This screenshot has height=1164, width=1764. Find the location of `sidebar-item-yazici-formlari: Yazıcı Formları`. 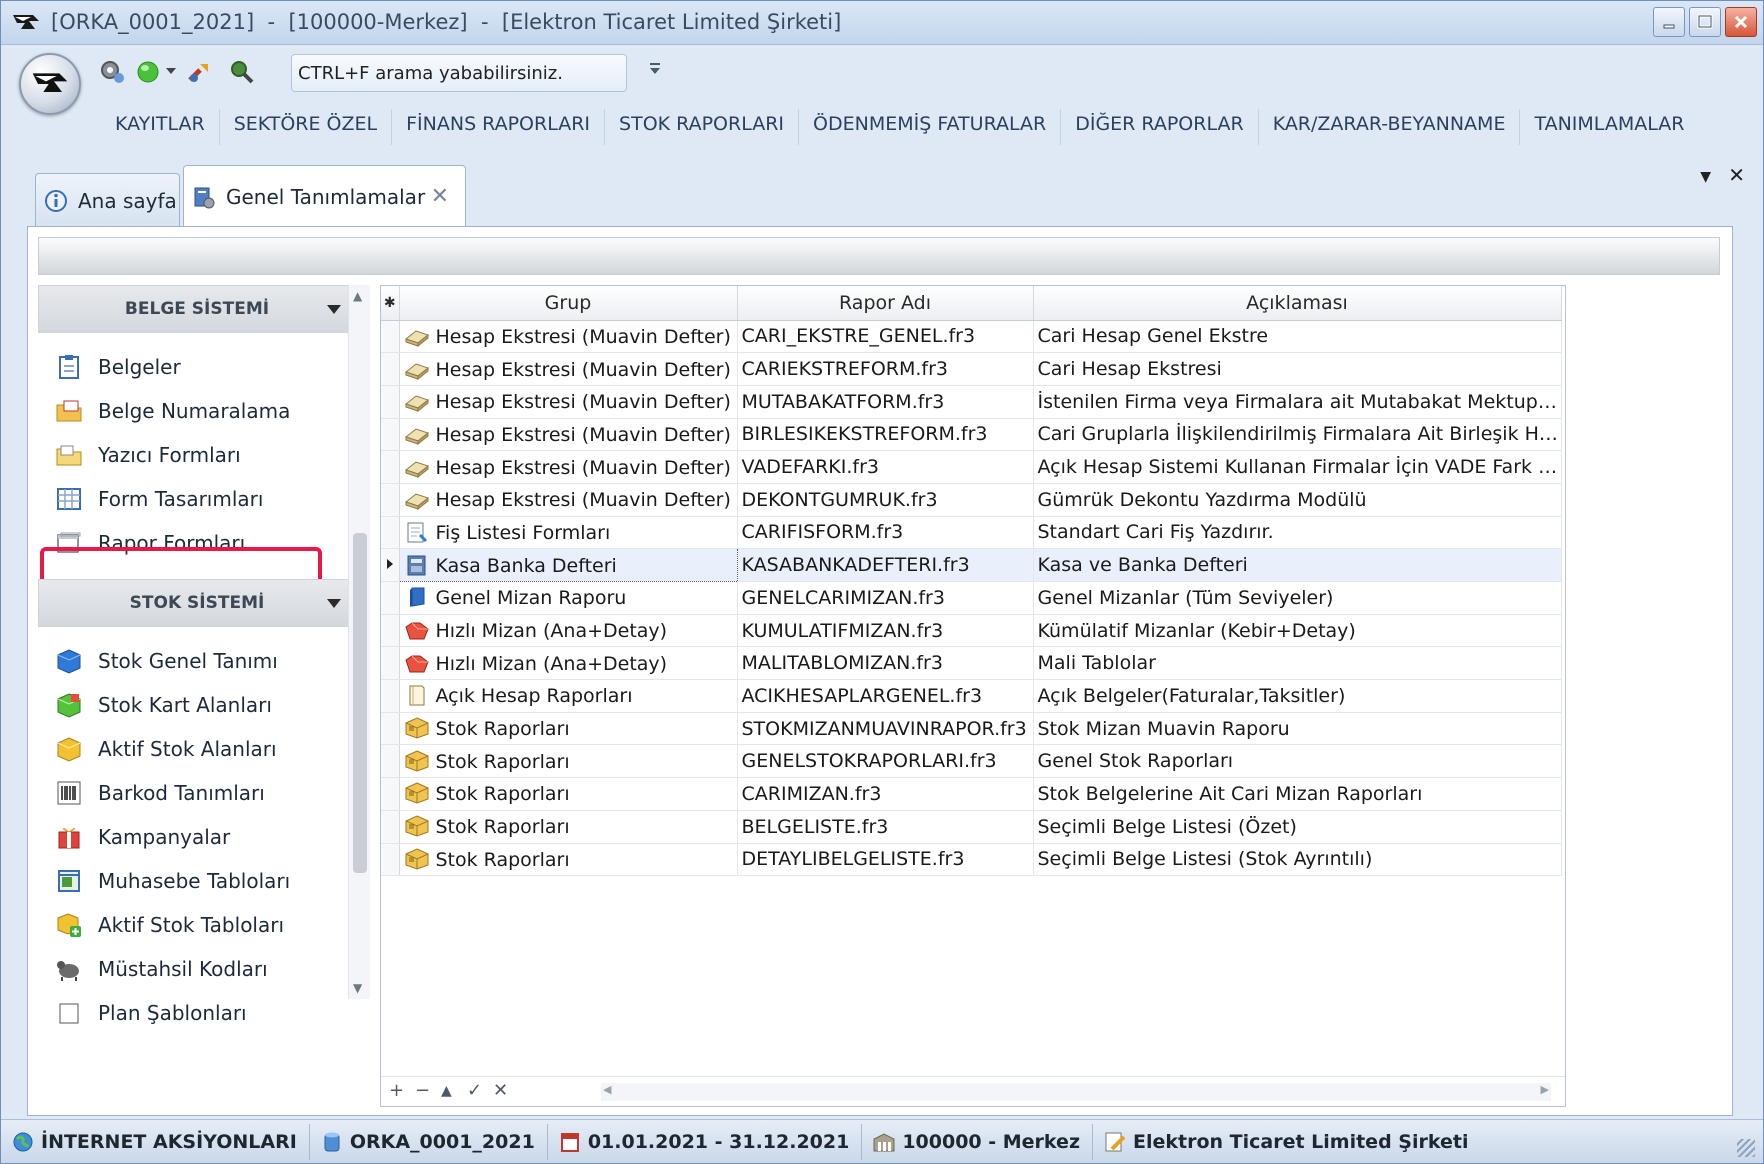

sidebar-item-yazici-formlari: Yazıcı Formları is located at coordinates (194, 455).